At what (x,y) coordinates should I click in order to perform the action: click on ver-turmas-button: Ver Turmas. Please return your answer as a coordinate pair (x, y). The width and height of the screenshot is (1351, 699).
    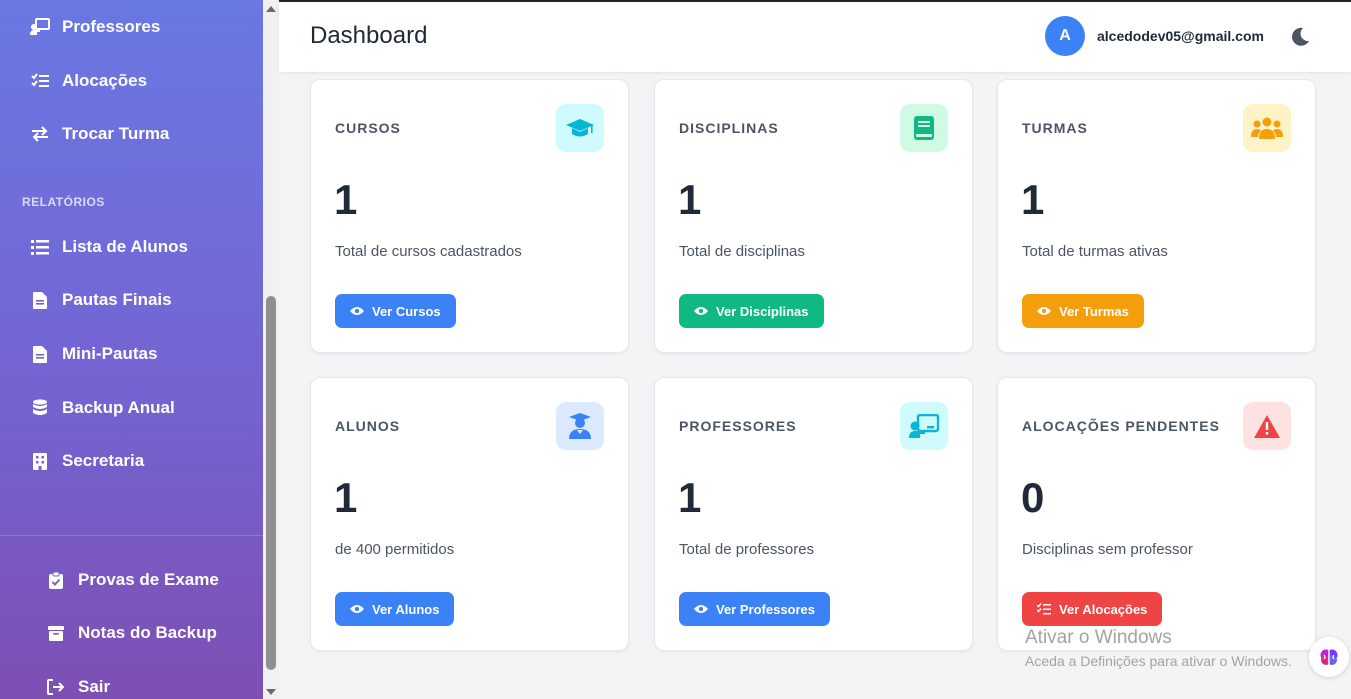
    Looking at the image, I should click on (1083, 311).